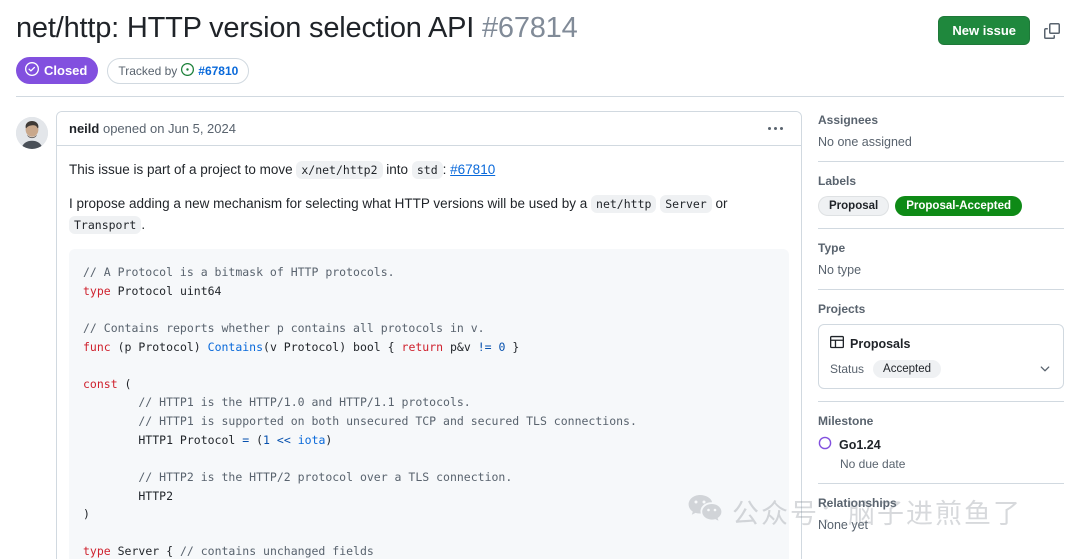 This screenshot has width=1080, height=559. What do you see at coordinates (686, 204) in the screenshot?
I see `p2-code-2: Server` at bounding box center [686, 204].